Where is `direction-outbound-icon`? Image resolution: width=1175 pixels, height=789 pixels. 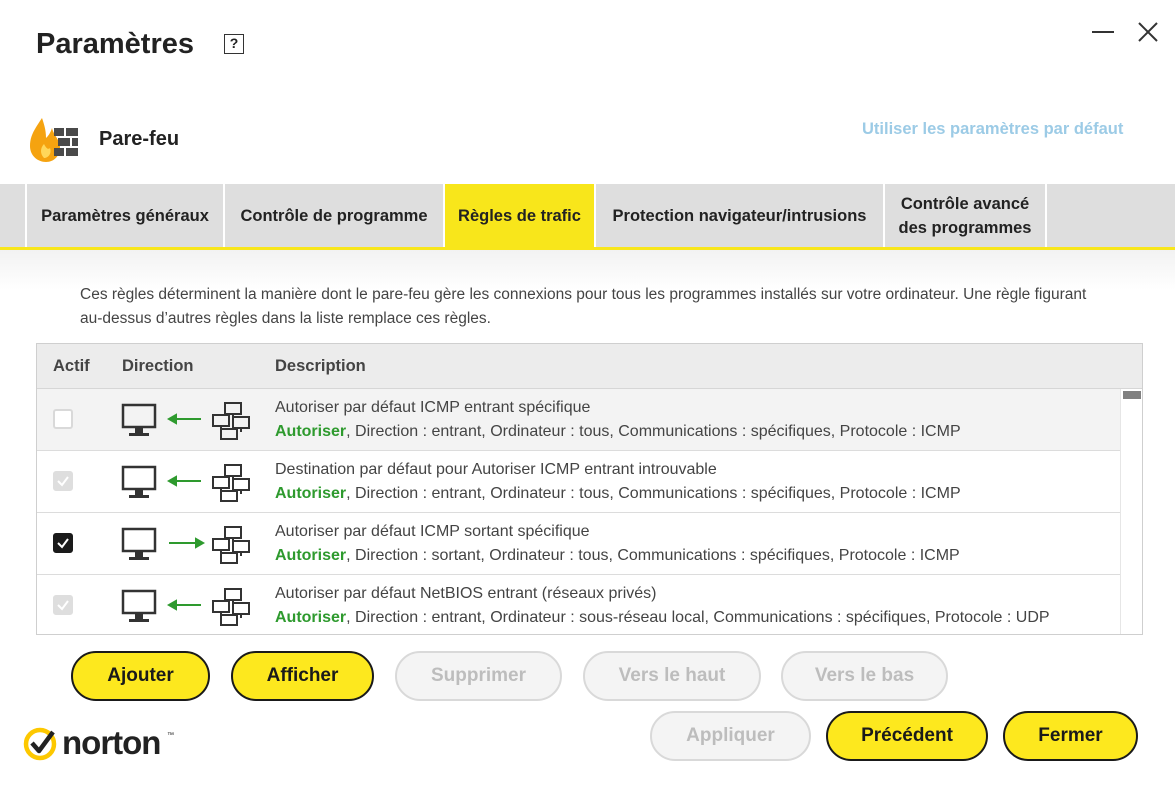
direction-outbound-icon is located at coordinates (185, 545).